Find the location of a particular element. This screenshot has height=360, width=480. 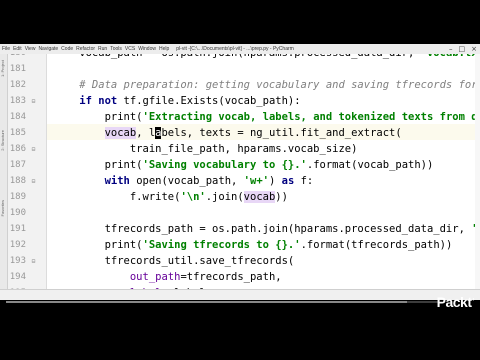

close-icon: × is located at coordinates (474, 49).